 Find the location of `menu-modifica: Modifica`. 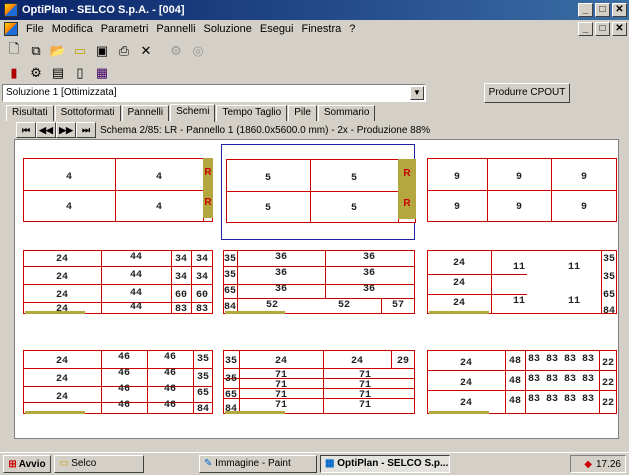

menu-modifica: Modifica is located at coordinates (72, 29).